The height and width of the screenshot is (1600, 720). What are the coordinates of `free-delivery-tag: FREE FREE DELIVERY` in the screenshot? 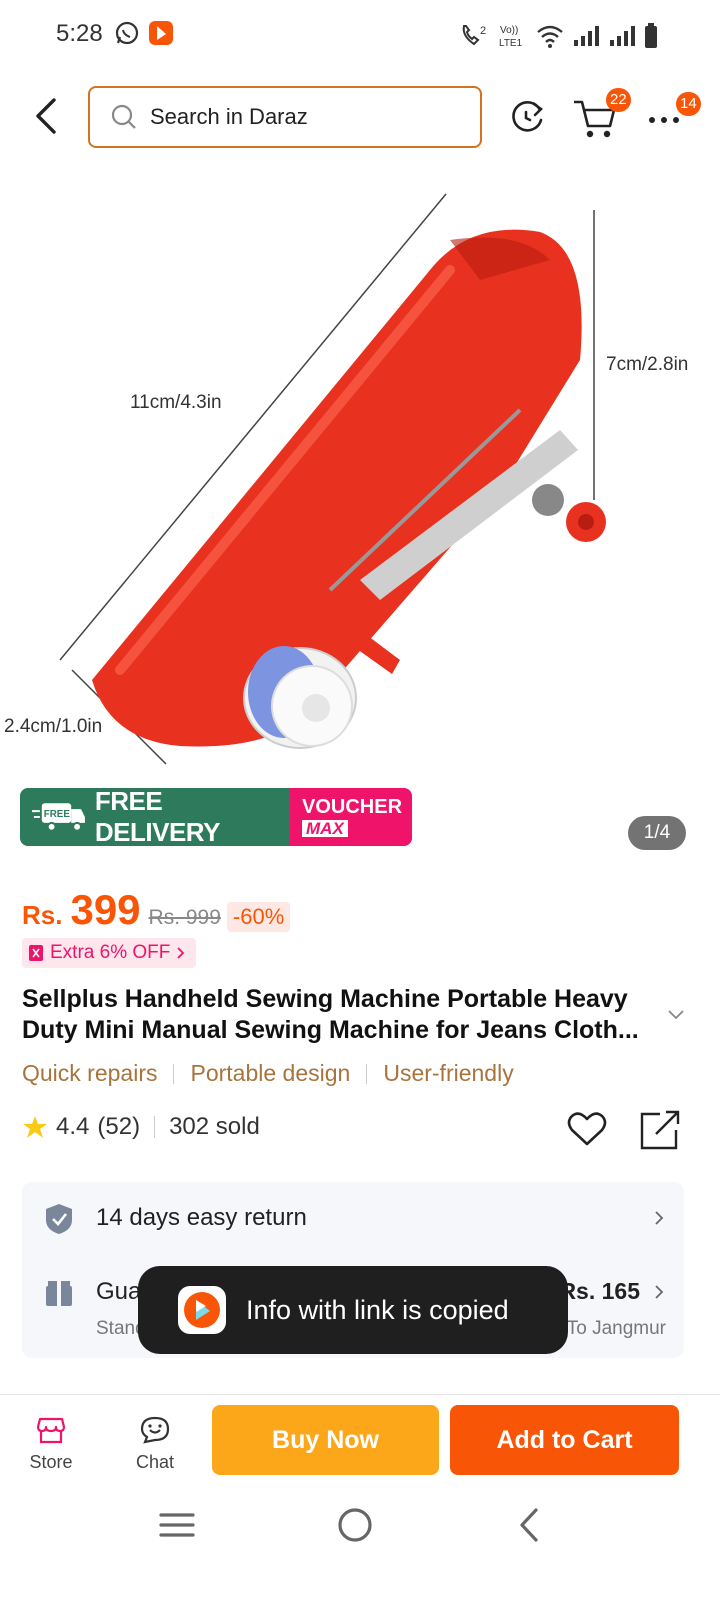 It's located at (155, 817).